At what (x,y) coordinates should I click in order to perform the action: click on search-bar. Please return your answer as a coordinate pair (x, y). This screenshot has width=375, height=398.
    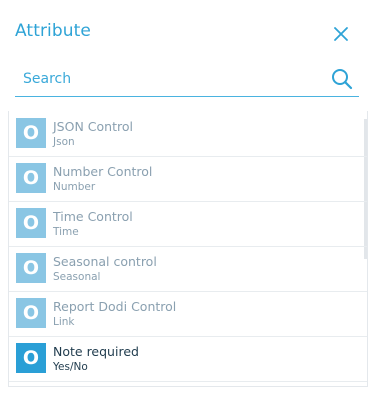
    Looking at the image, I should click on (187, 79).